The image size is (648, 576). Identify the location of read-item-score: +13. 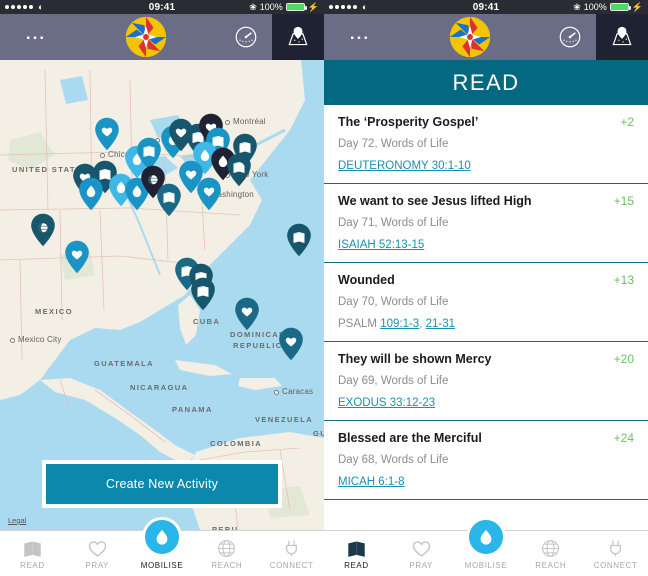
(623, 280).